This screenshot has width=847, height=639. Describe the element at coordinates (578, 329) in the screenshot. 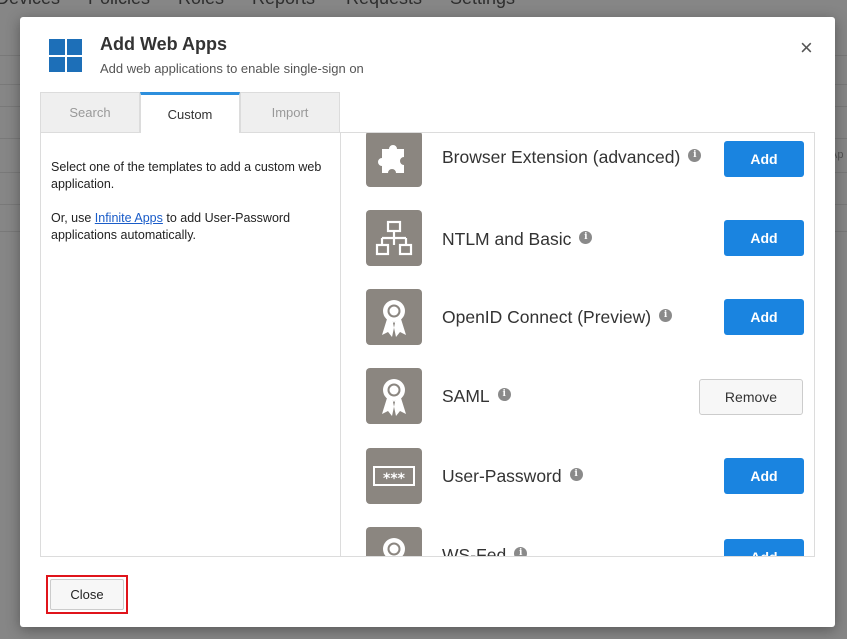

I see `list-item: OpenID Connect (Preview) i Add` at that location.